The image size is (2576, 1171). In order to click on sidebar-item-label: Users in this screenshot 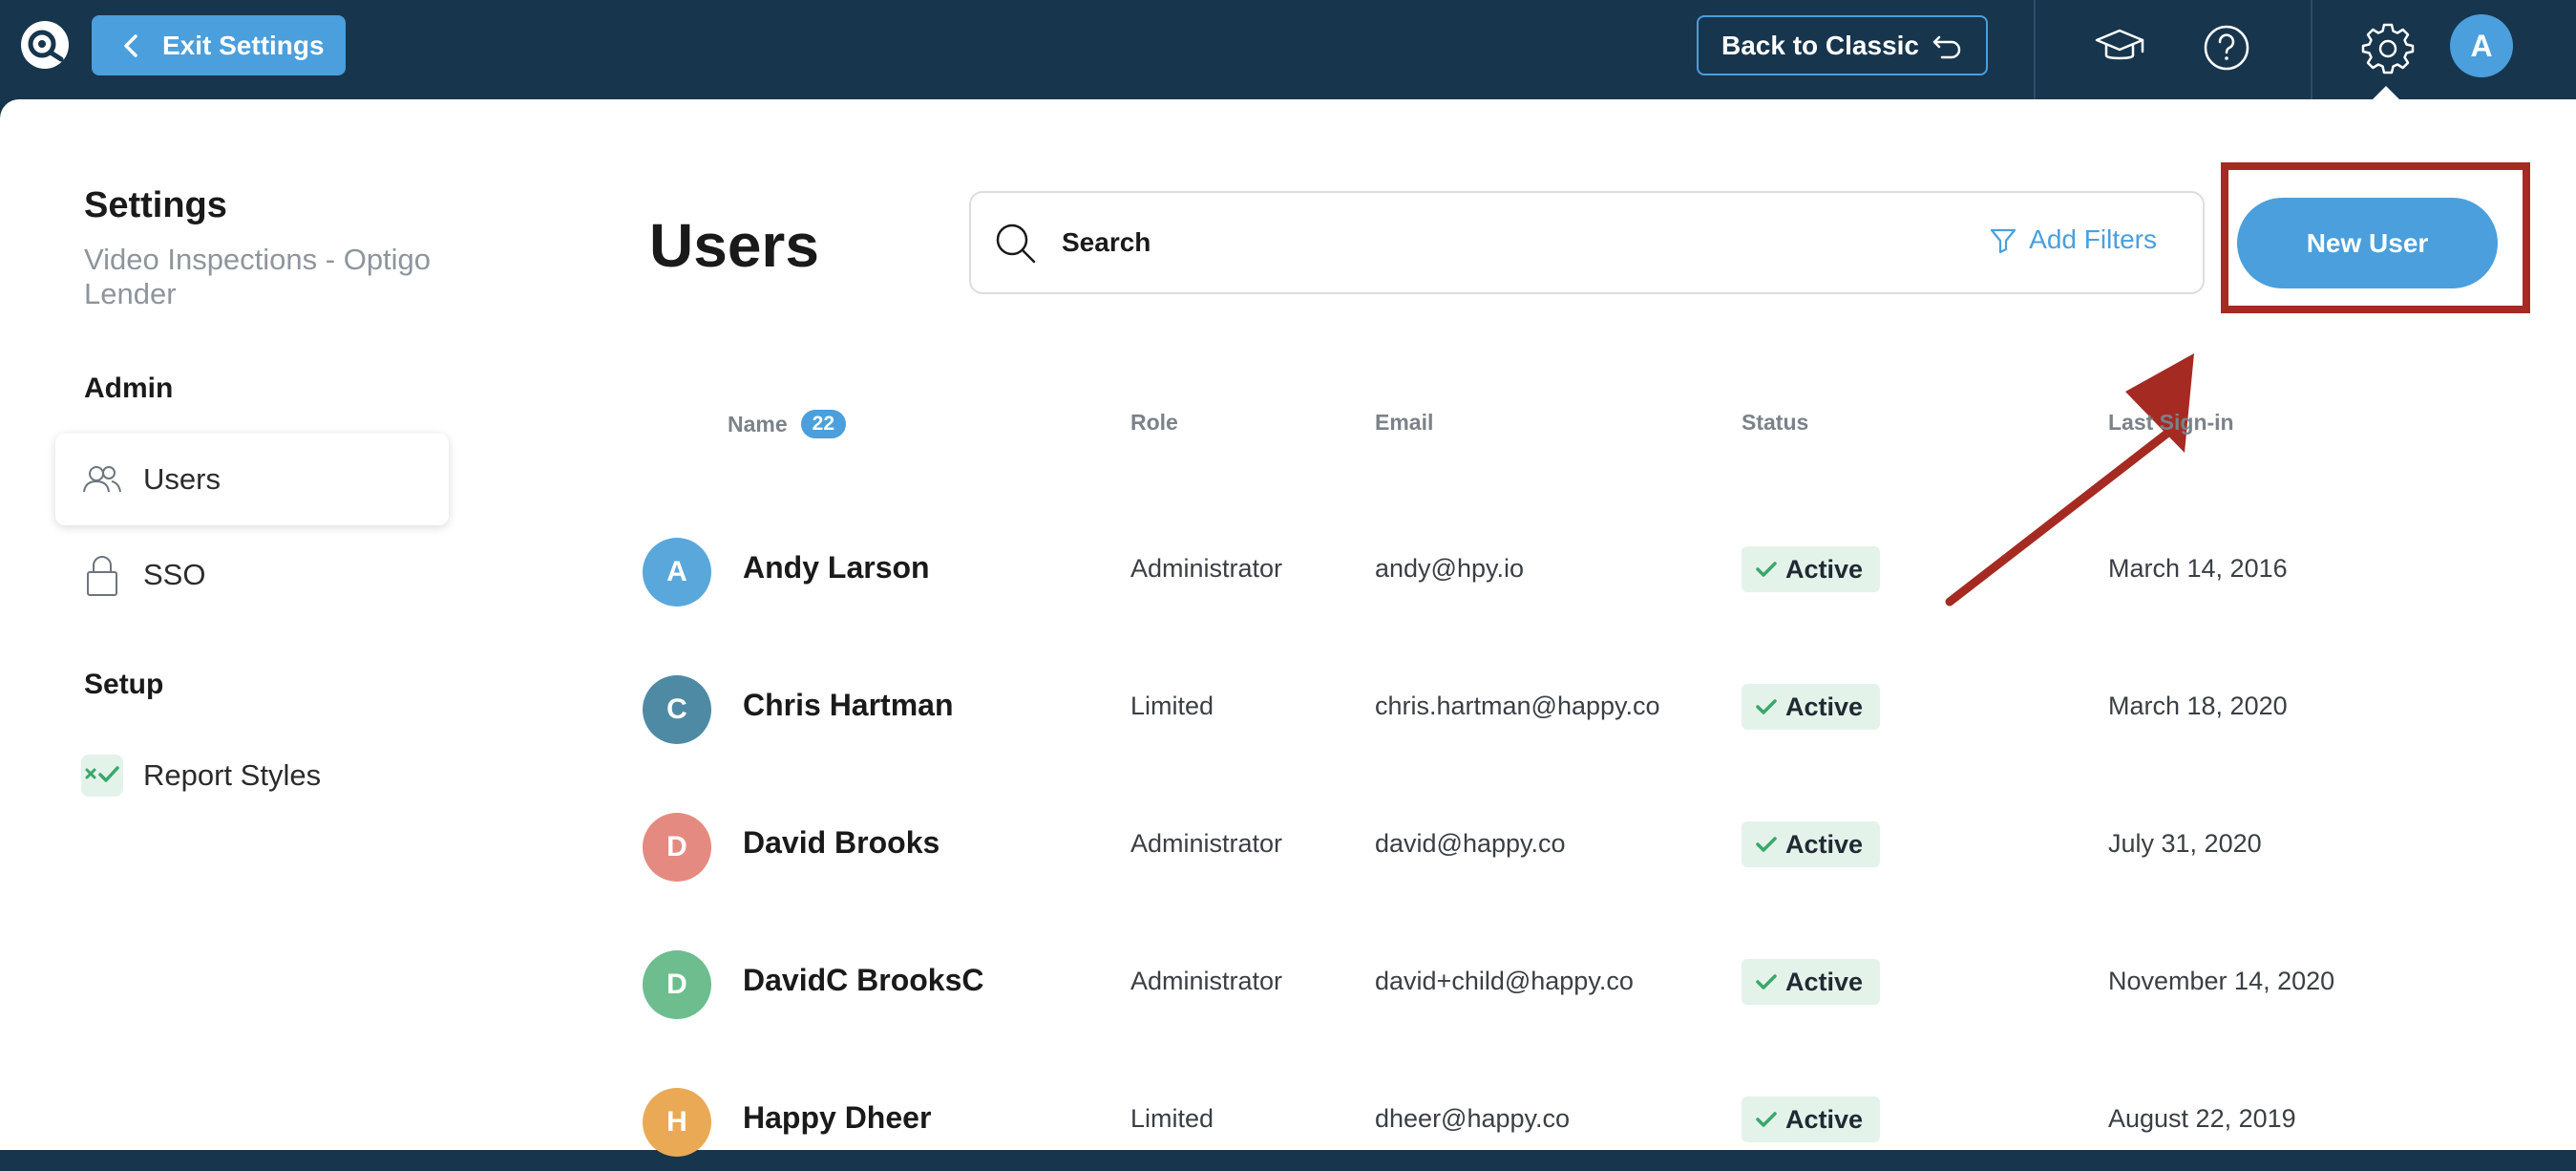, I will do `click(182, 479)`.